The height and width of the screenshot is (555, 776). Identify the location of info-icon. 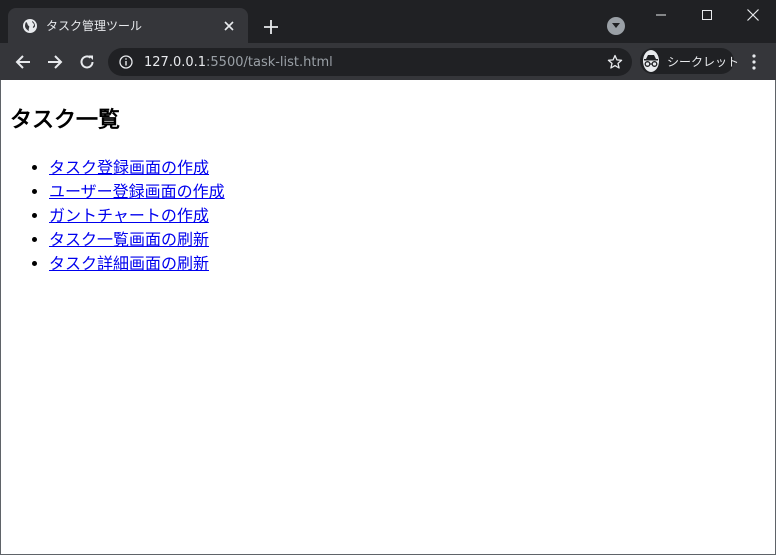
(126, 62).